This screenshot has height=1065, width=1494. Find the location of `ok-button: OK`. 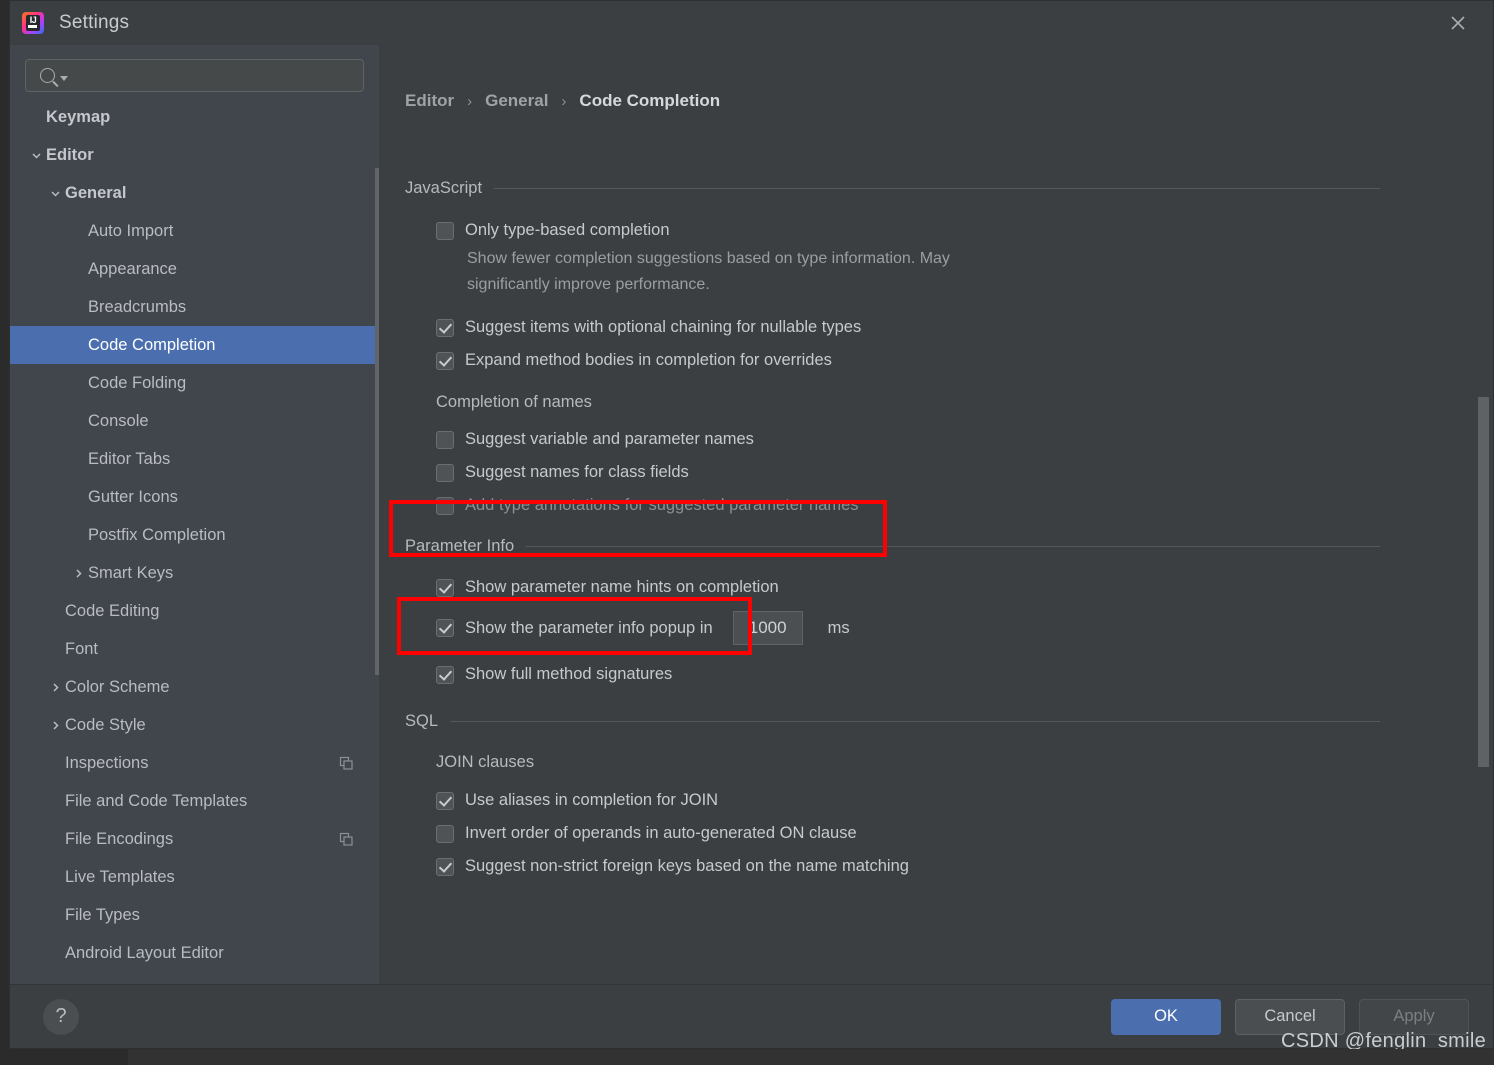

ok-button: OK is located at coordinates (1166, 1016).